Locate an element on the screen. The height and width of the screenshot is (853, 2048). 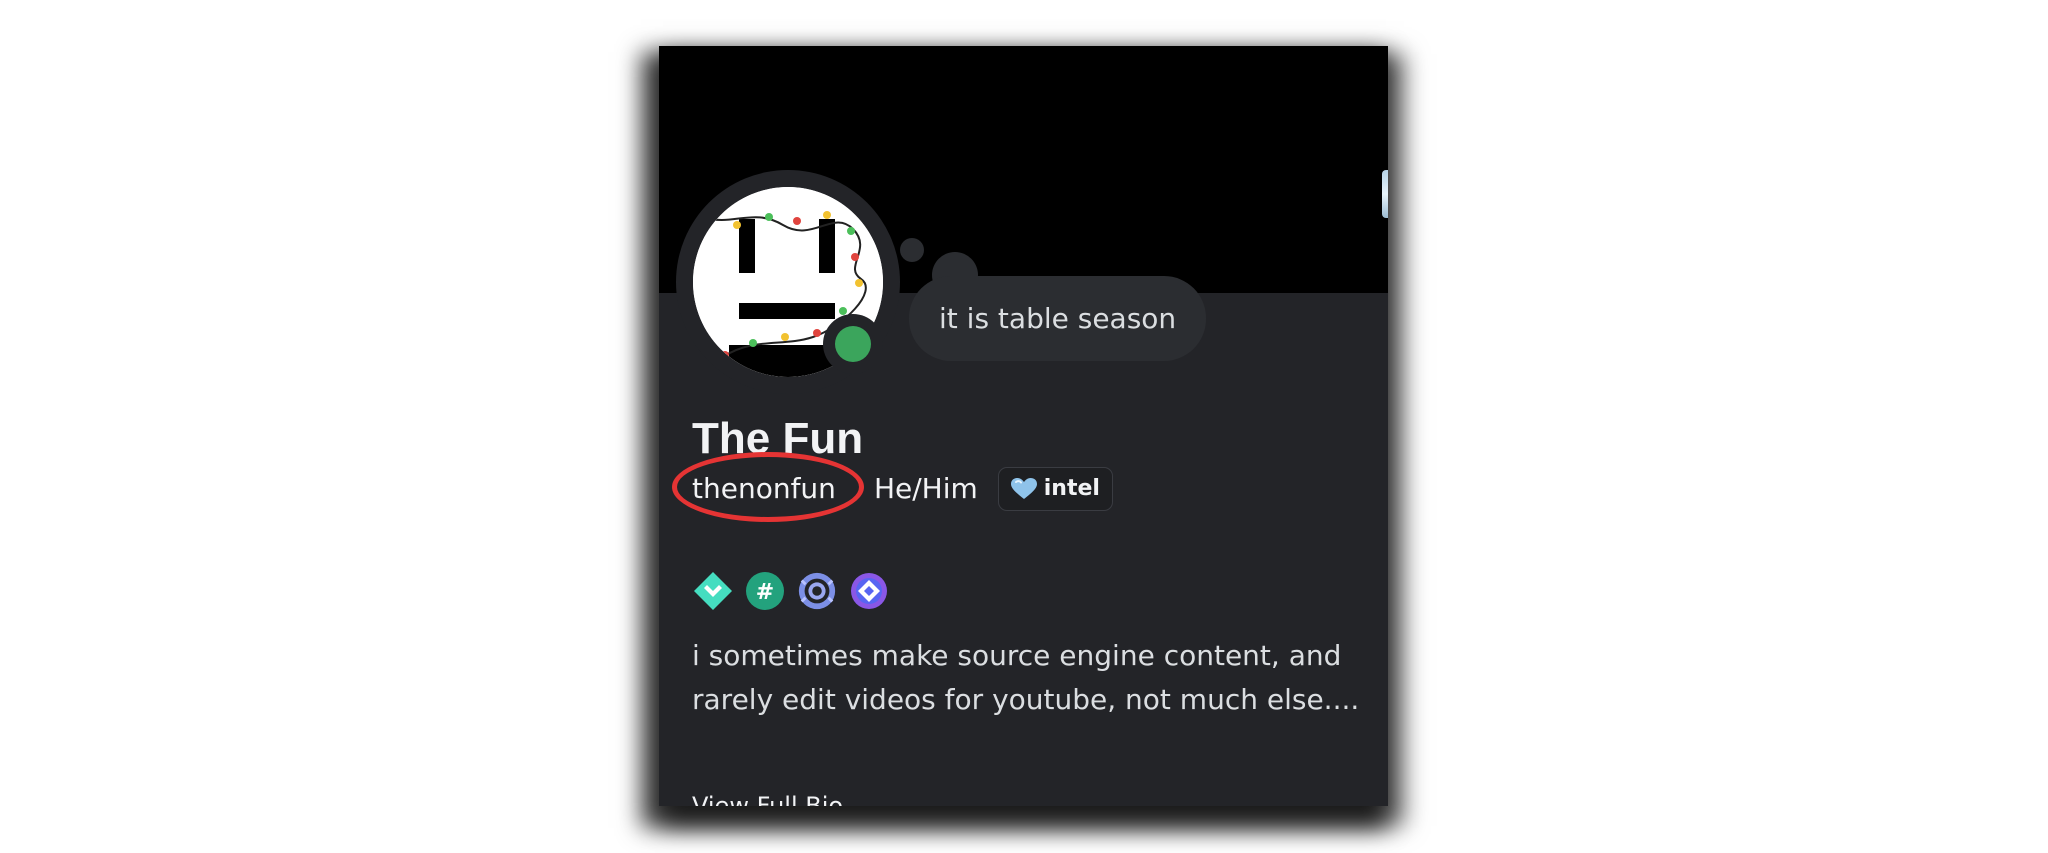
nitro-laurel-badge-icon is located at coordinates (817, 591).